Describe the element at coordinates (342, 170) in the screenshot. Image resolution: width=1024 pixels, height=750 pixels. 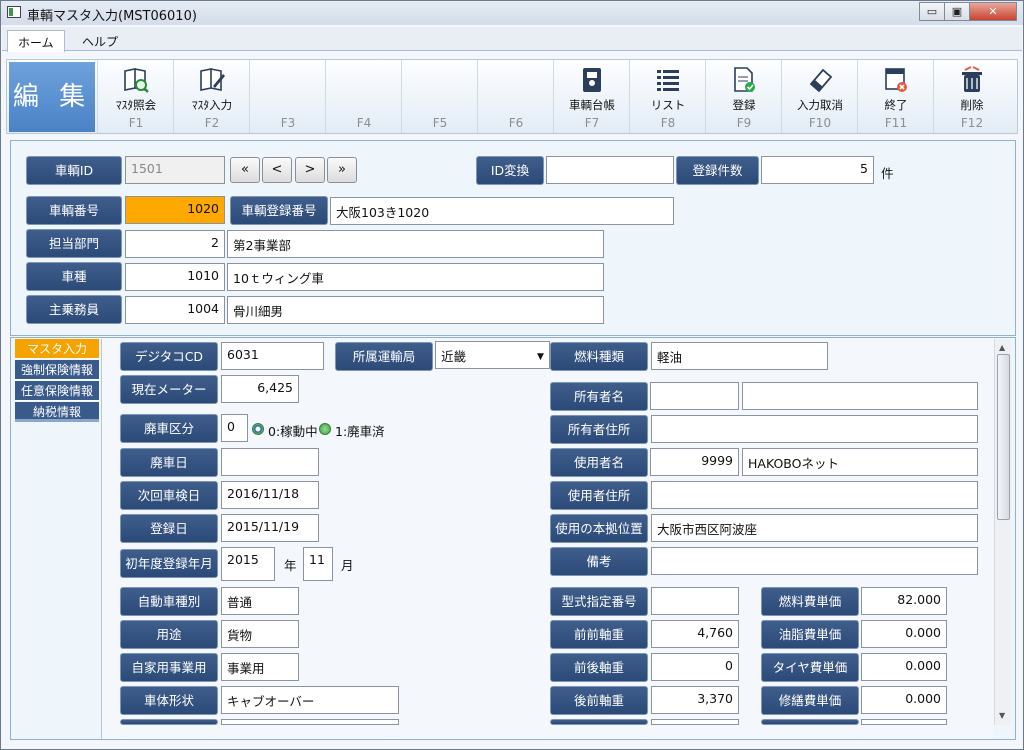
I see `last-record-button: »` at that location.